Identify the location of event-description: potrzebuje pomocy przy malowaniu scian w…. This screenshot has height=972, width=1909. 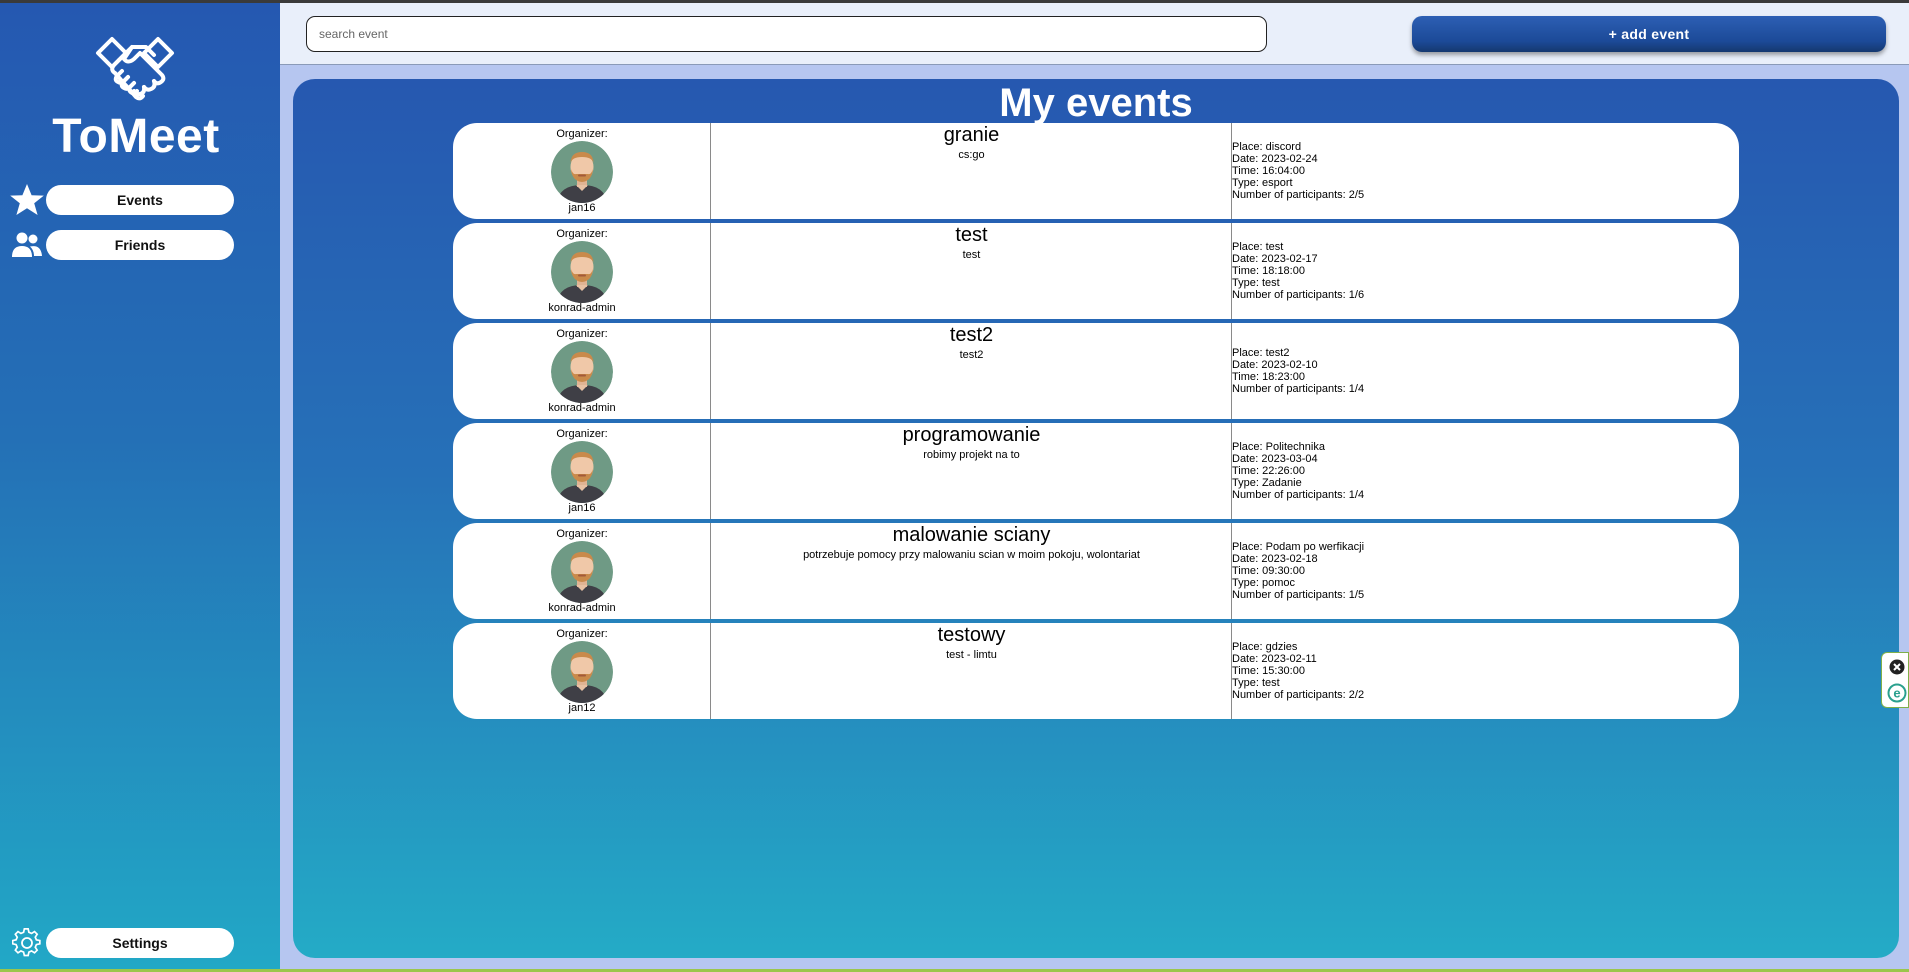
(971, 555).